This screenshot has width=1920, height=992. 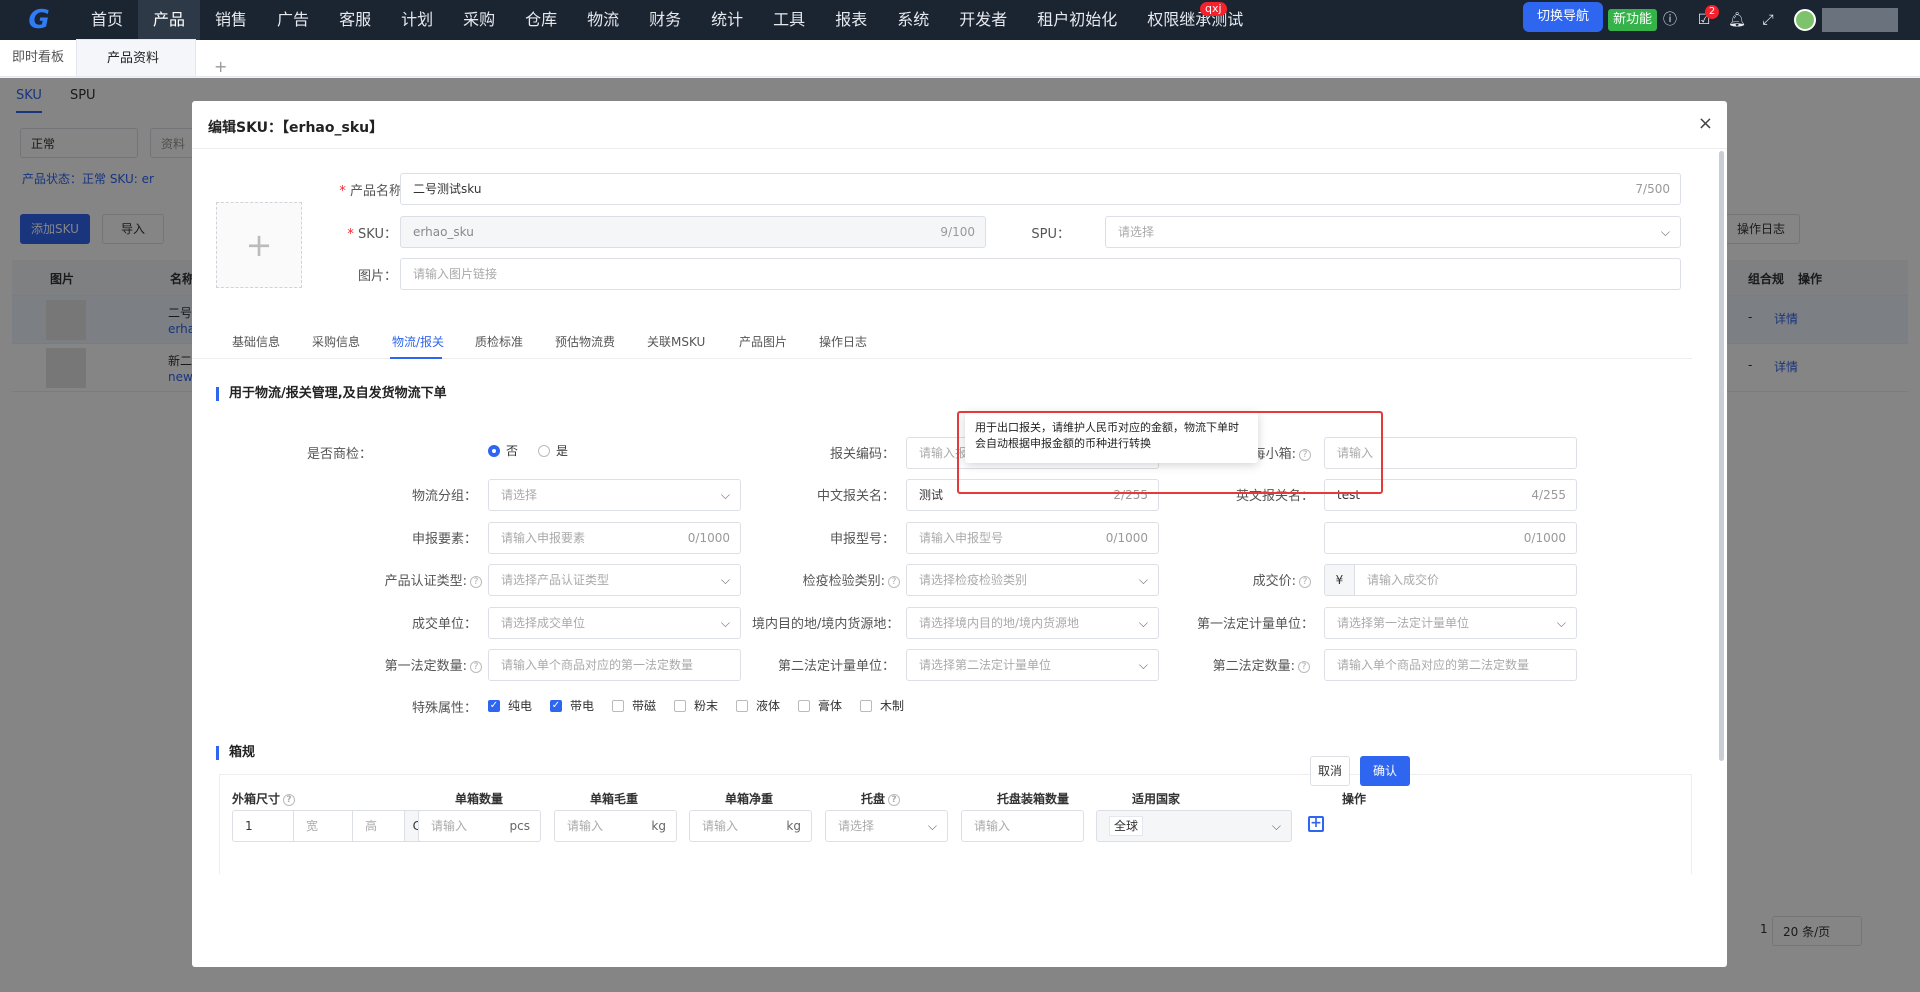 What do you see at coordinates (1450, 538) in the screenshot?
I see `hidden-field-input: 0/1000` at bounding box center [1450, 538].